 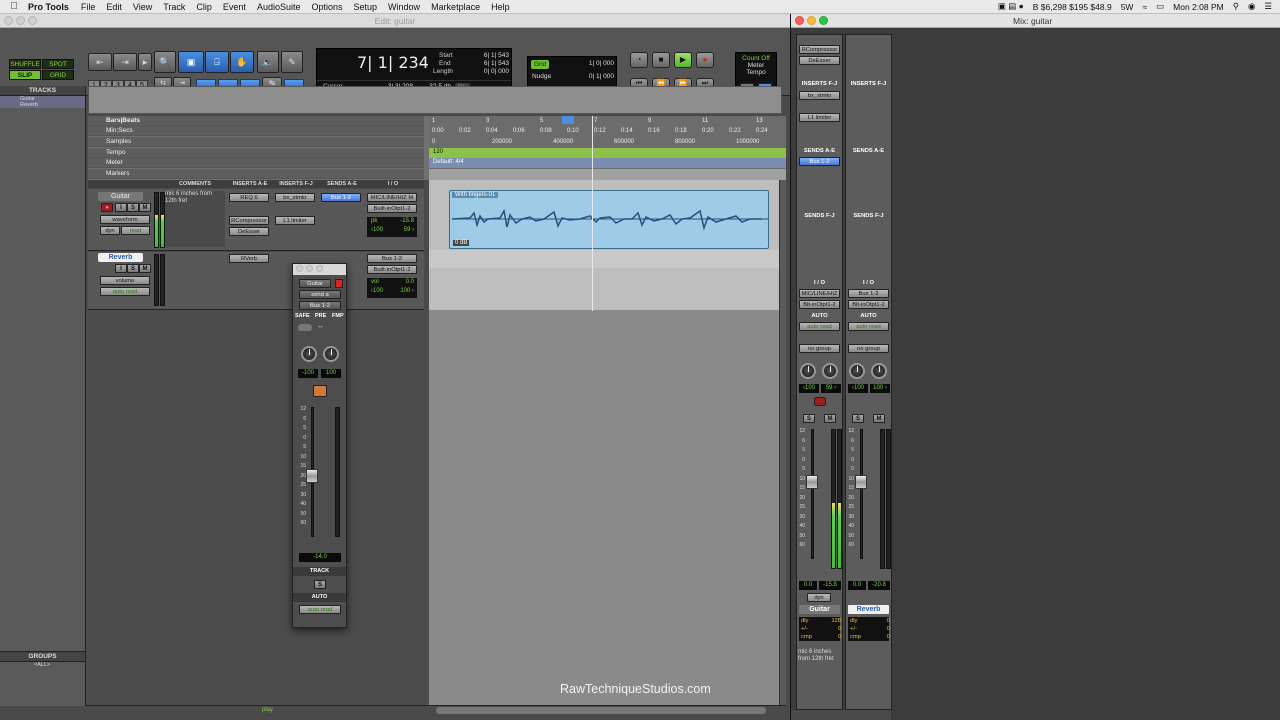 I want to click on mix-pan-left-value: ‹100, so click(x=858, y=388).